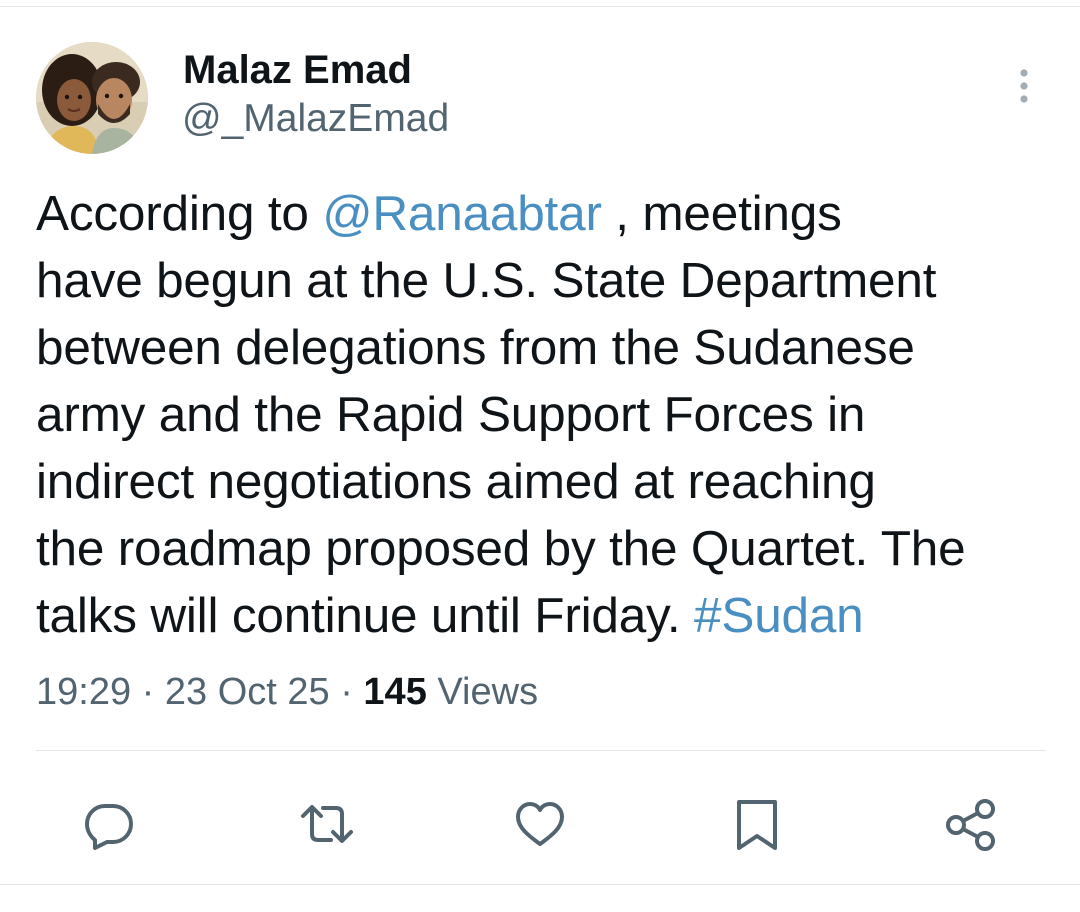 Image resolution: width=1080 pixels, height=912 pixels. I want to click on bottom-divider, so click(540, 884).